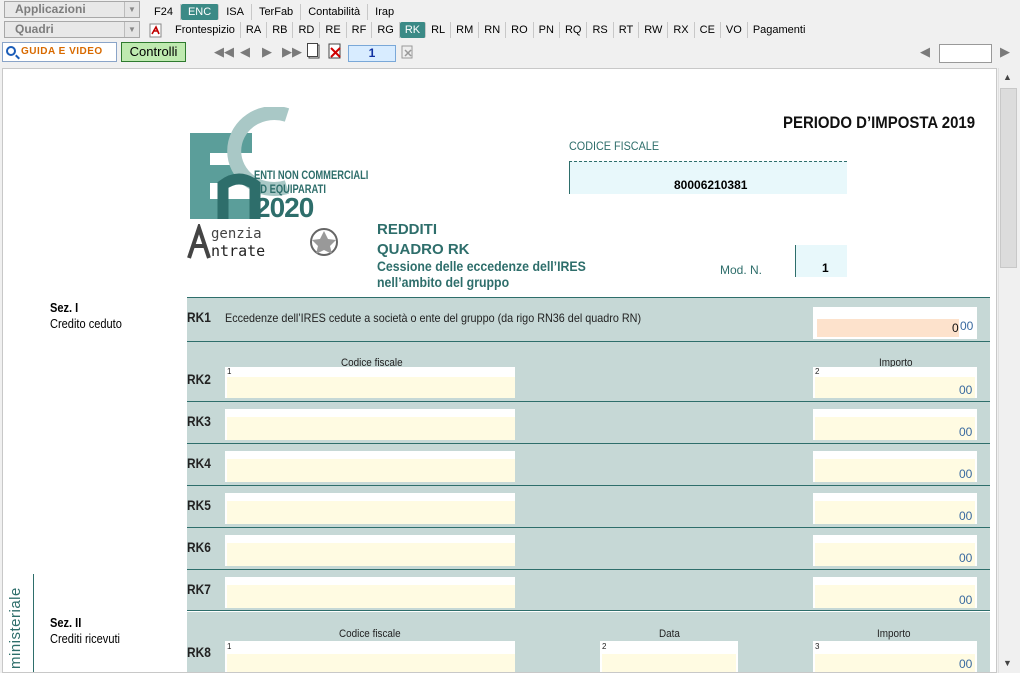  What do you see at coordinates (238, 251) in the screenshot?
I see `entrate-text: ntrate` at bounding box center [238, 251].